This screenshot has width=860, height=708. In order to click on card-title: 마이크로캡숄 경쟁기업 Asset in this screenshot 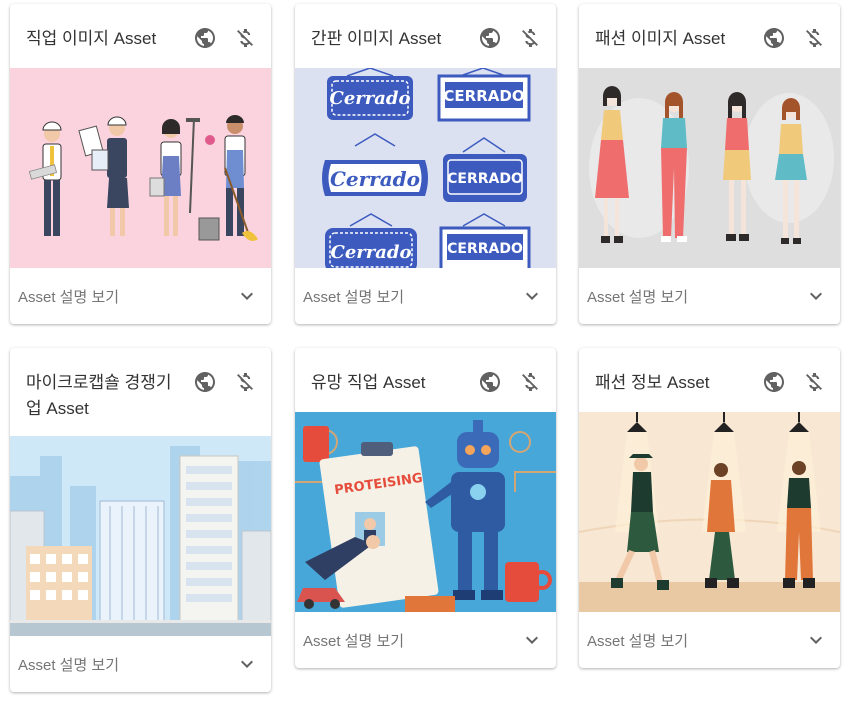, I will do `click(99, 395)`.